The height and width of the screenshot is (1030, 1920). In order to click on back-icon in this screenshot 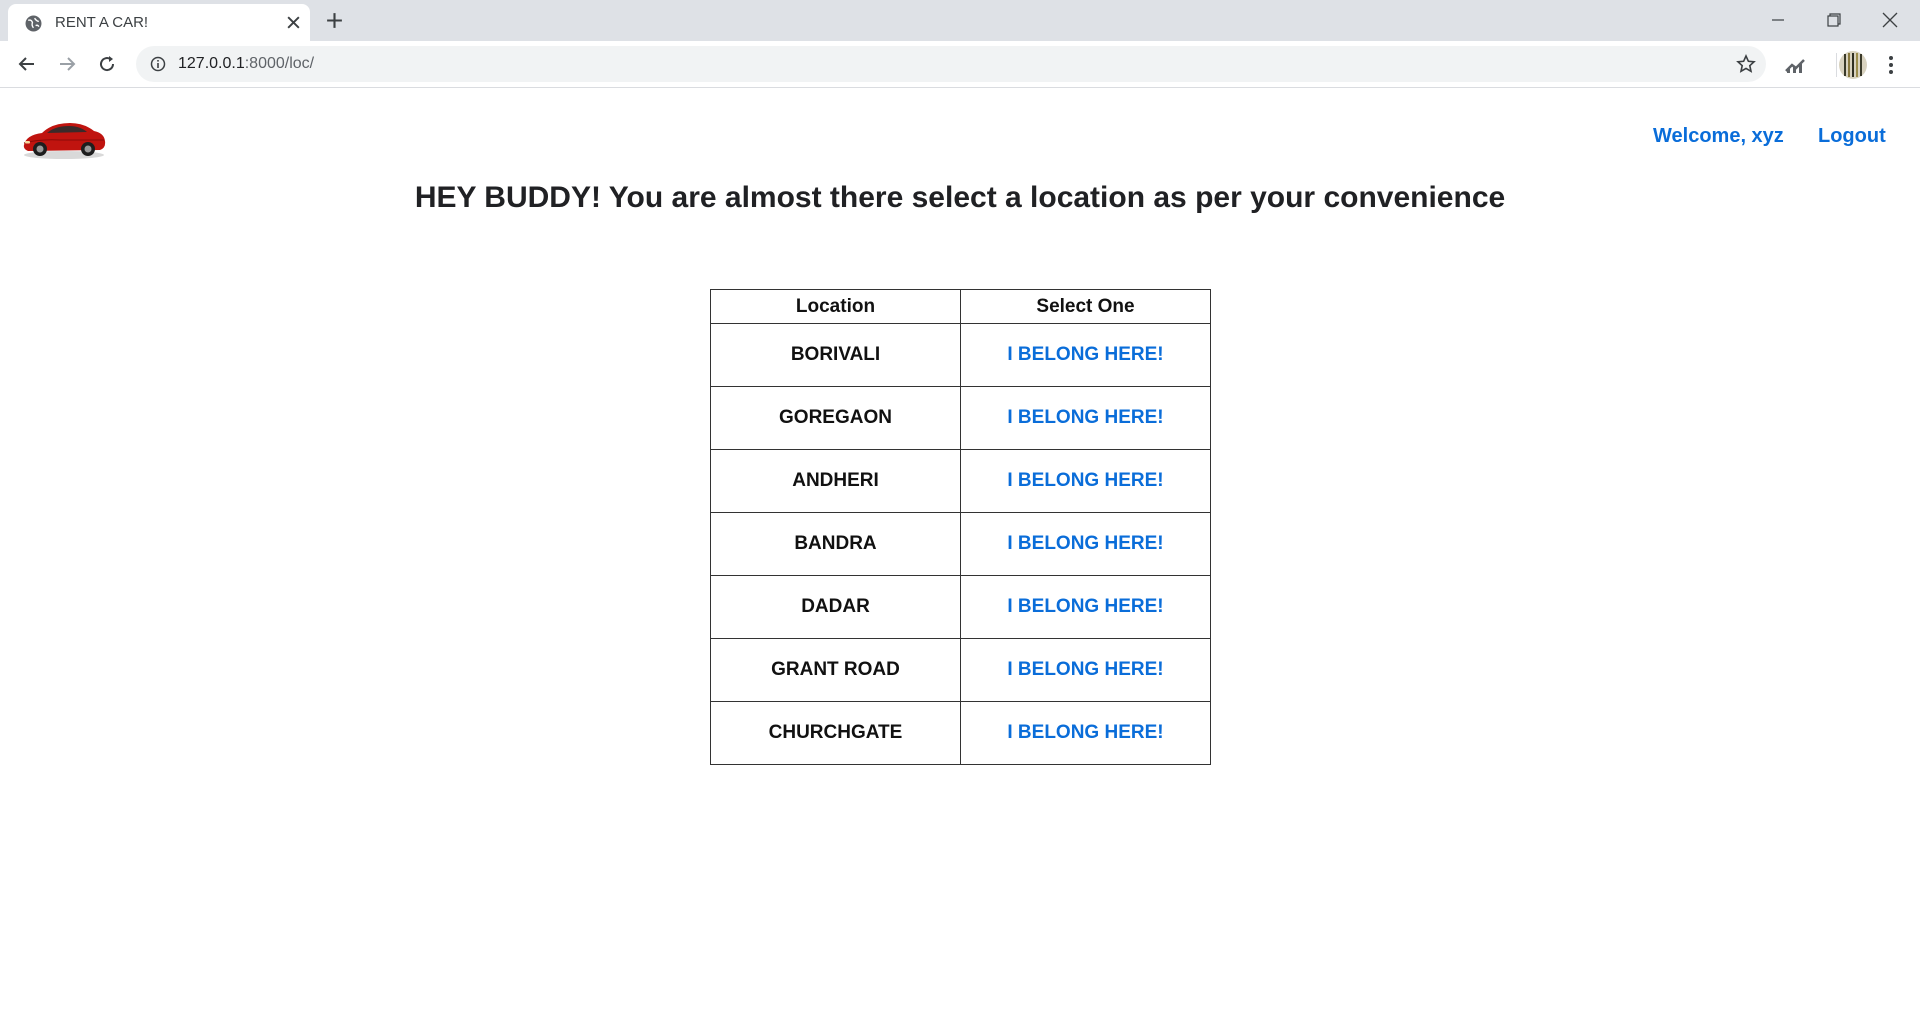, I will do `click(27, 64)`.